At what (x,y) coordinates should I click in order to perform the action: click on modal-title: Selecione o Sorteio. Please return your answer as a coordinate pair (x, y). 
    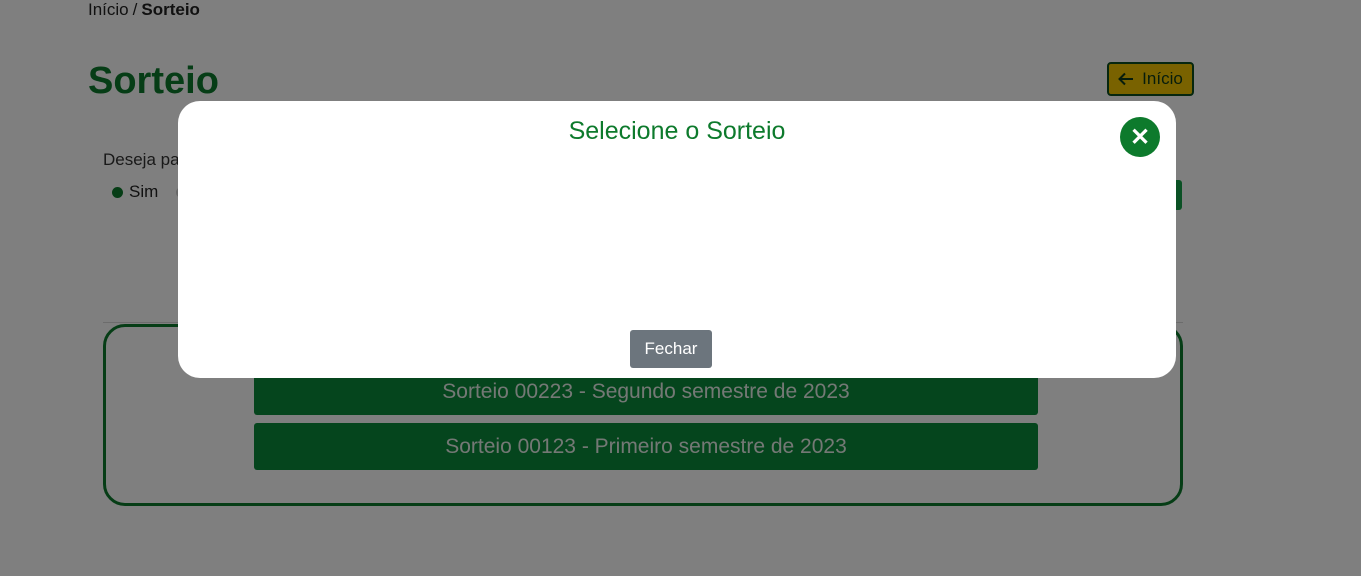
    Looking at the image, I should click on (677, 131).